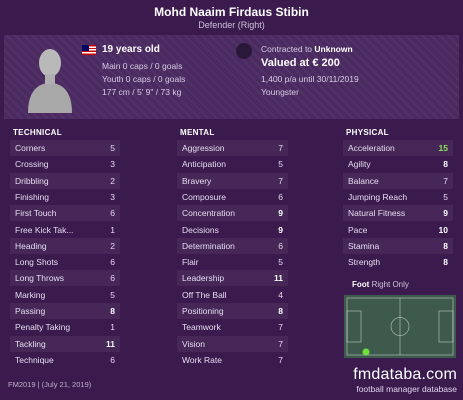  I want to click on attribute-name: Long Shots, so click(37, 262).